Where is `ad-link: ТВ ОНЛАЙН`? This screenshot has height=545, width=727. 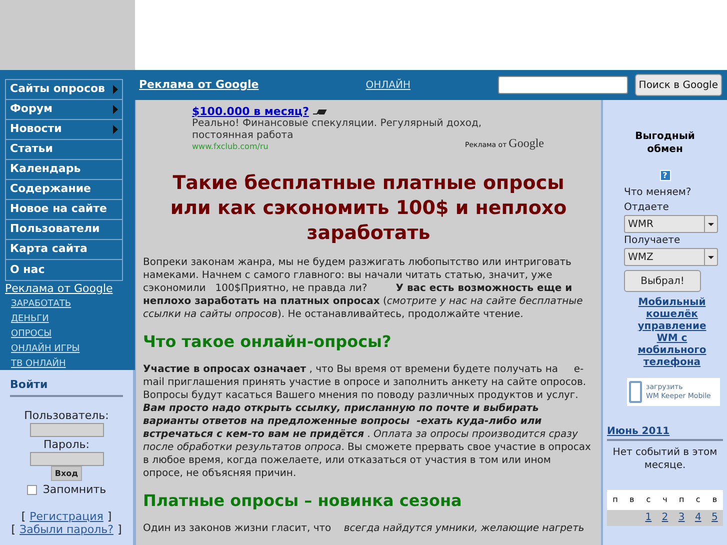
ad-link: ТВ ОНЛАЙН is located at coordinates (38, 364).